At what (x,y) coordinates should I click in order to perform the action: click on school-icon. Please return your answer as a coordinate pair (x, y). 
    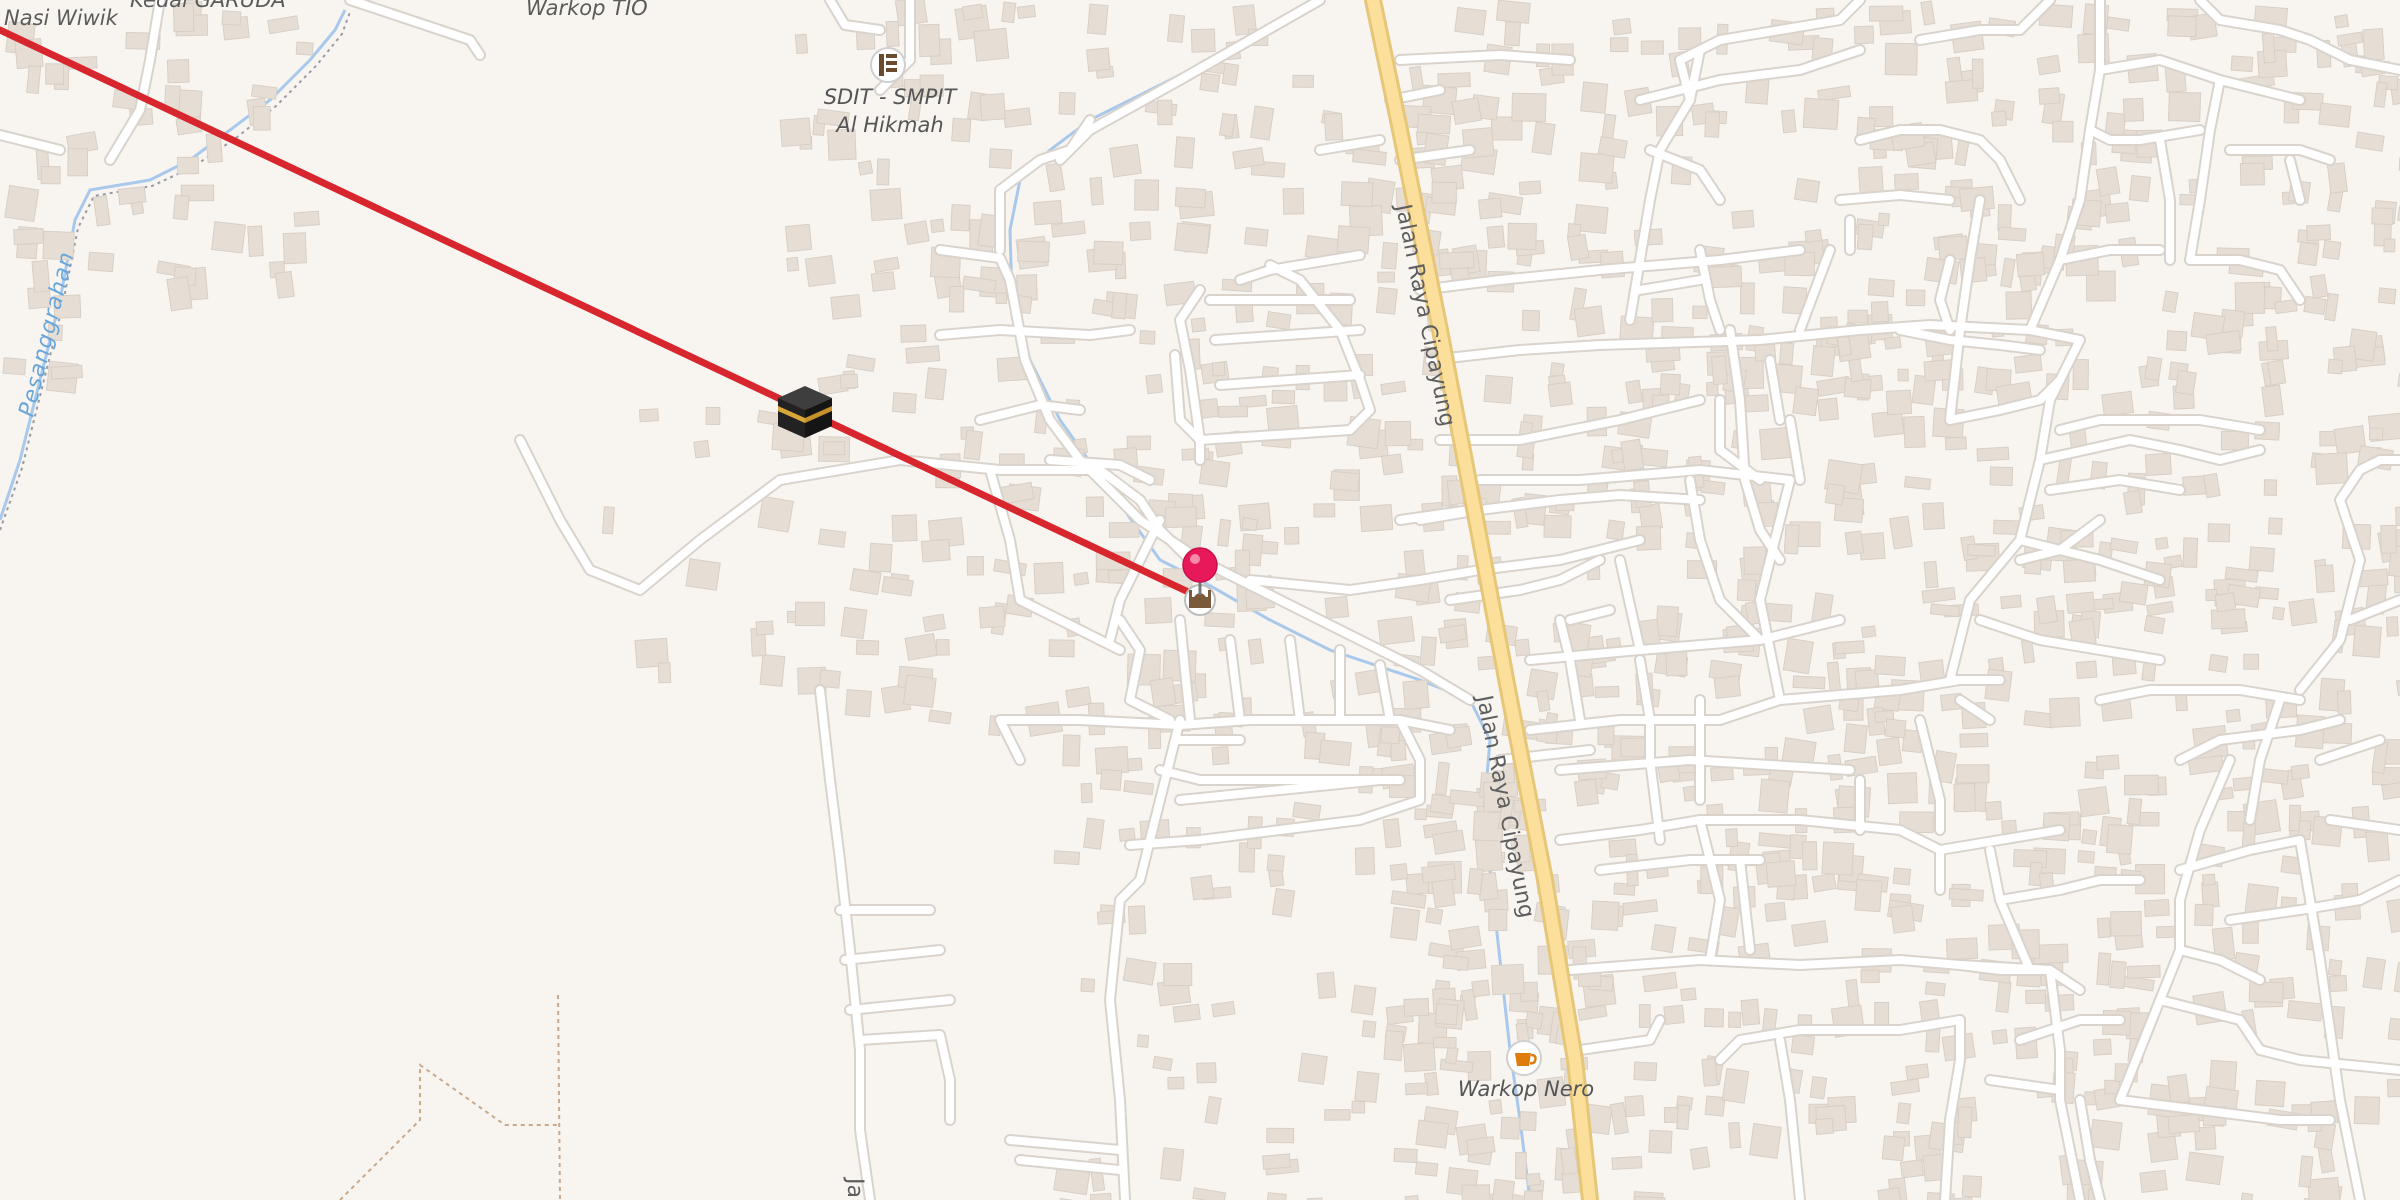
    Looking at the image, I should click on (888, 65).